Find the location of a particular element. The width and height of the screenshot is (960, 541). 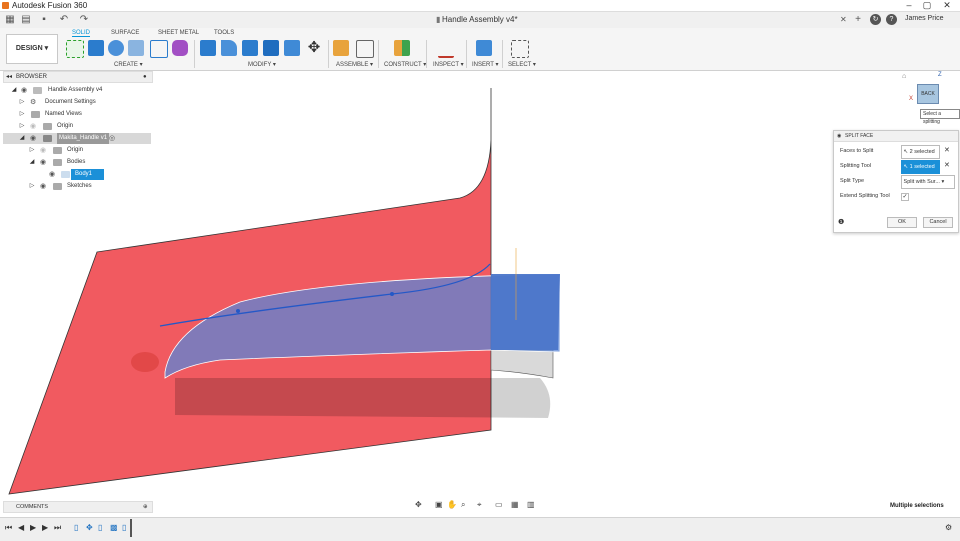

extrude-icon is located at coordinates (96, 48).